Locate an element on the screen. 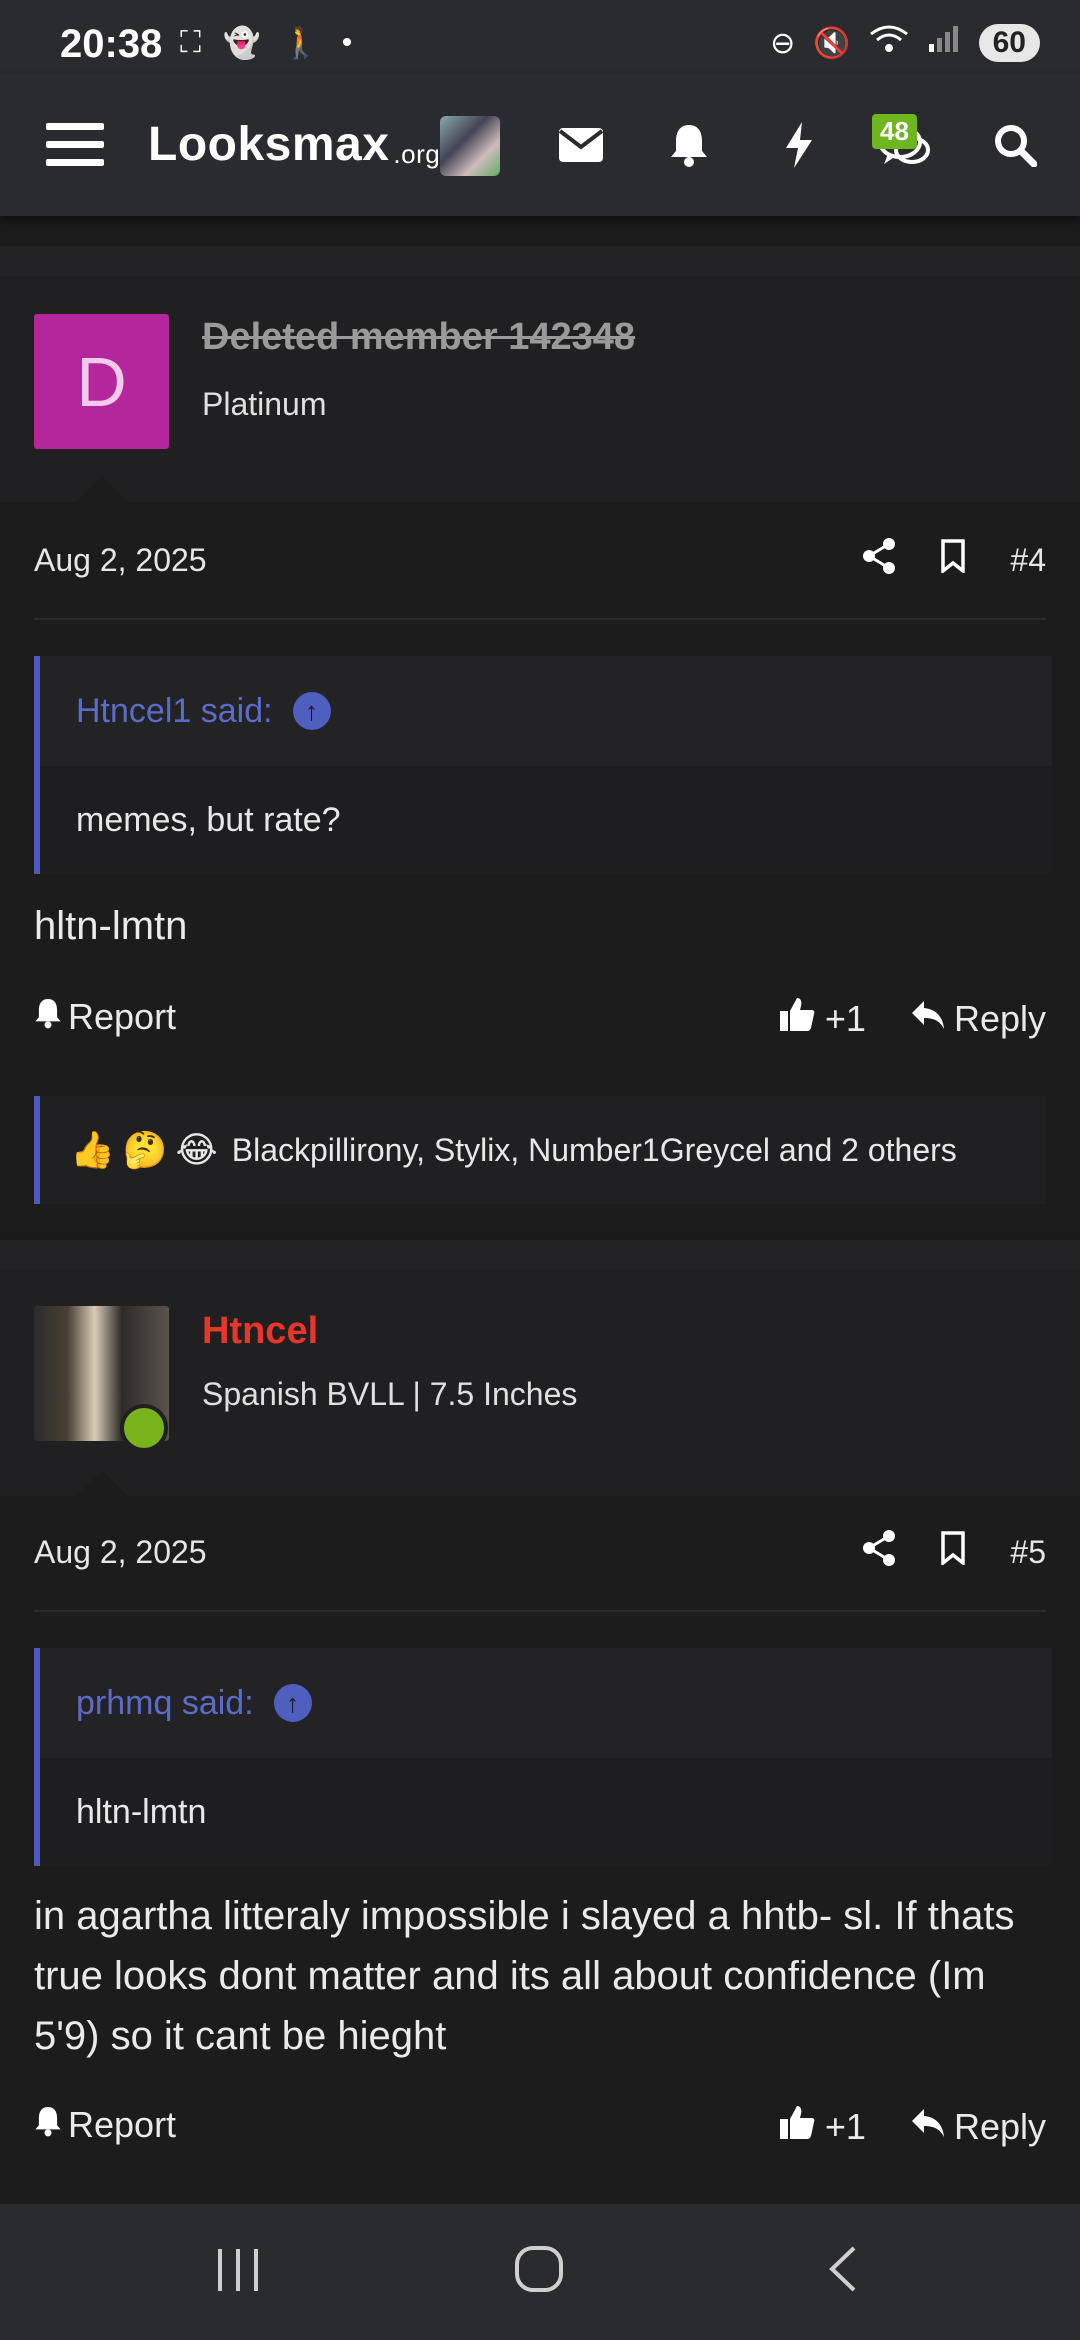 The width and height of the screenshot is (1080, 2340). avatar-letter: D is located at coordinates (101, 381).